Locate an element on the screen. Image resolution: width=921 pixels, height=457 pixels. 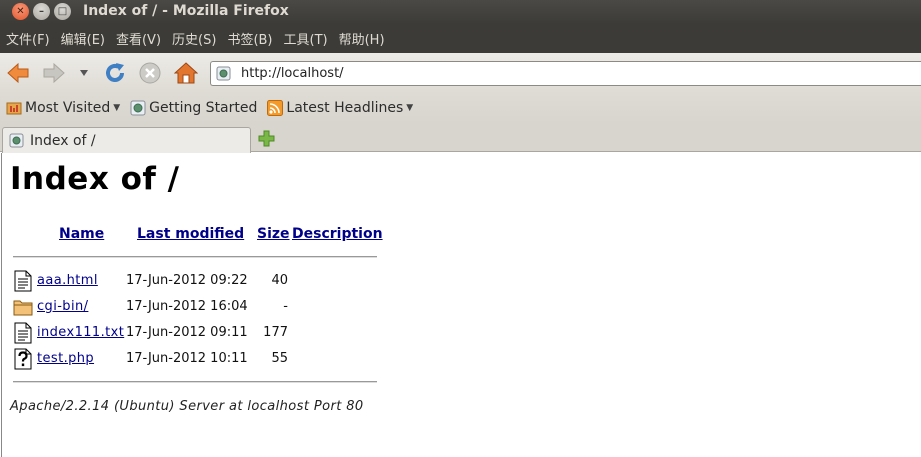
menu-file: 文件(F) is located at coordinates (28, 38).